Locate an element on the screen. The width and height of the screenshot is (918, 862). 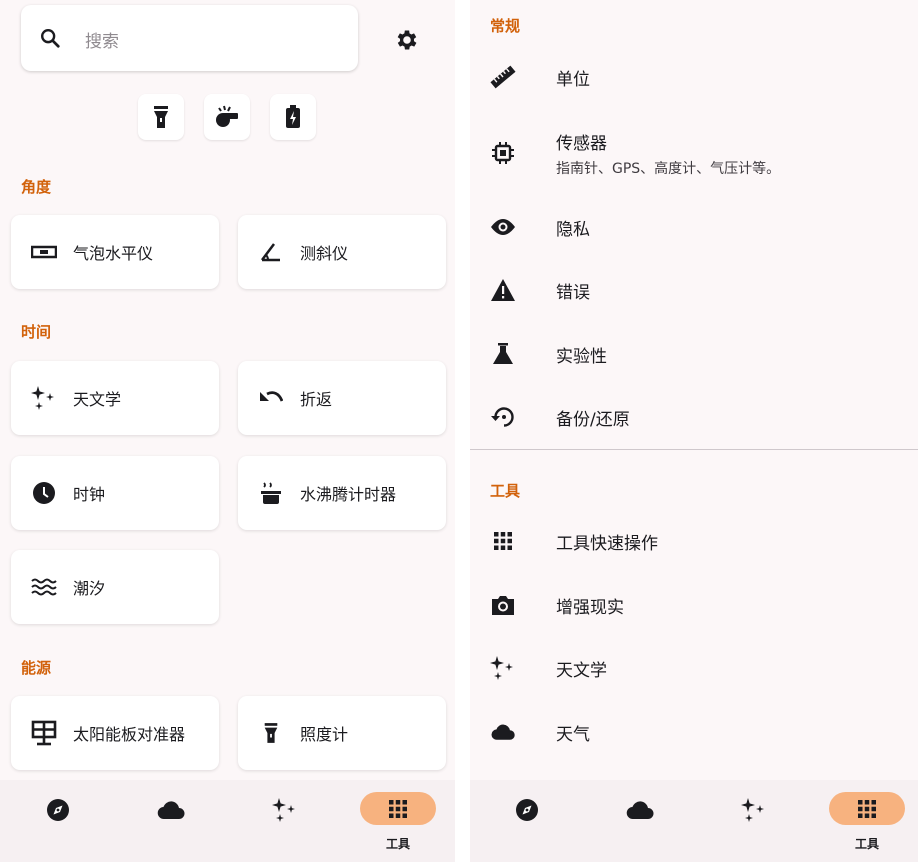
settings-item-astronomy: 天文学 is located at coordinates (694, 668).